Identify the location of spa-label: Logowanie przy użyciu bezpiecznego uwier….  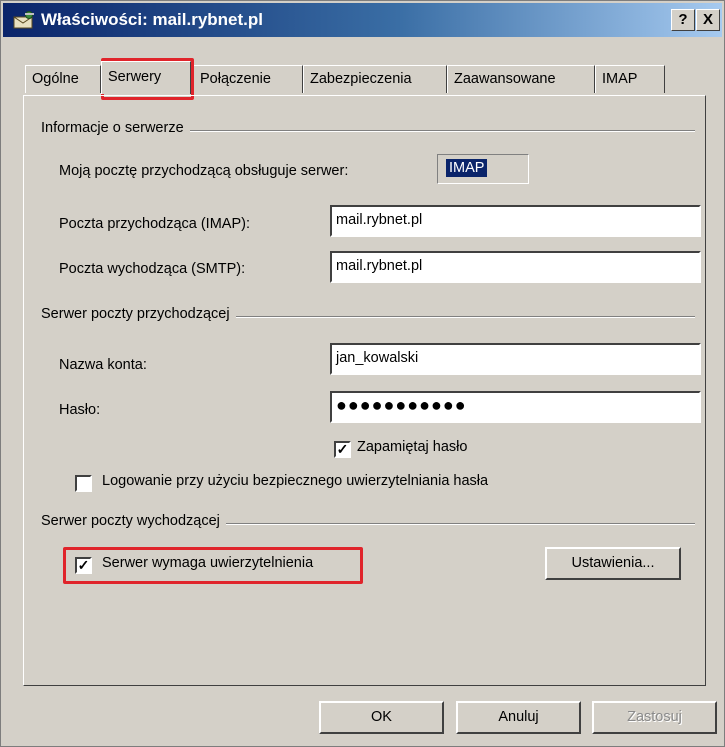
(295, 481).